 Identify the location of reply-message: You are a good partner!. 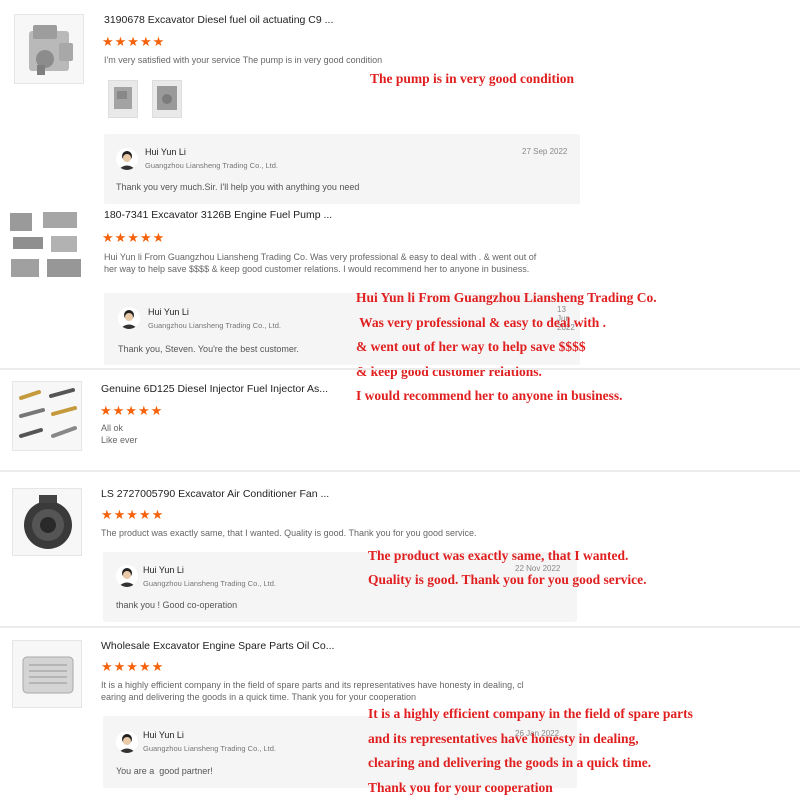
(164, 771).